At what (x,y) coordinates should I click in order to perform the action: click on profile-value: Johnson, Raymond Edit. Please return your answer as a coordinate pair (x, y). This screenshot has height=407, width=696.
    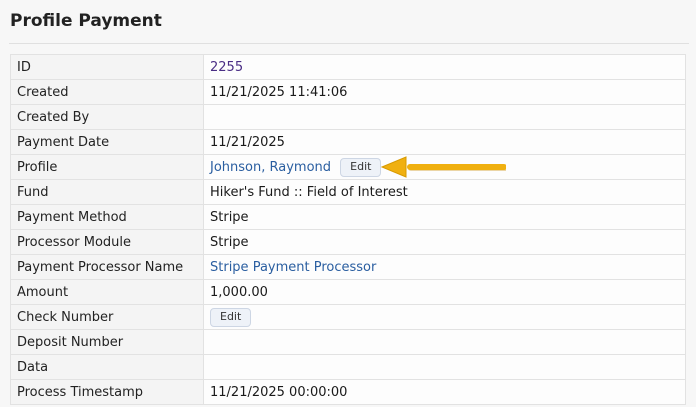
    Looking at the image, I should click on (444, 167).